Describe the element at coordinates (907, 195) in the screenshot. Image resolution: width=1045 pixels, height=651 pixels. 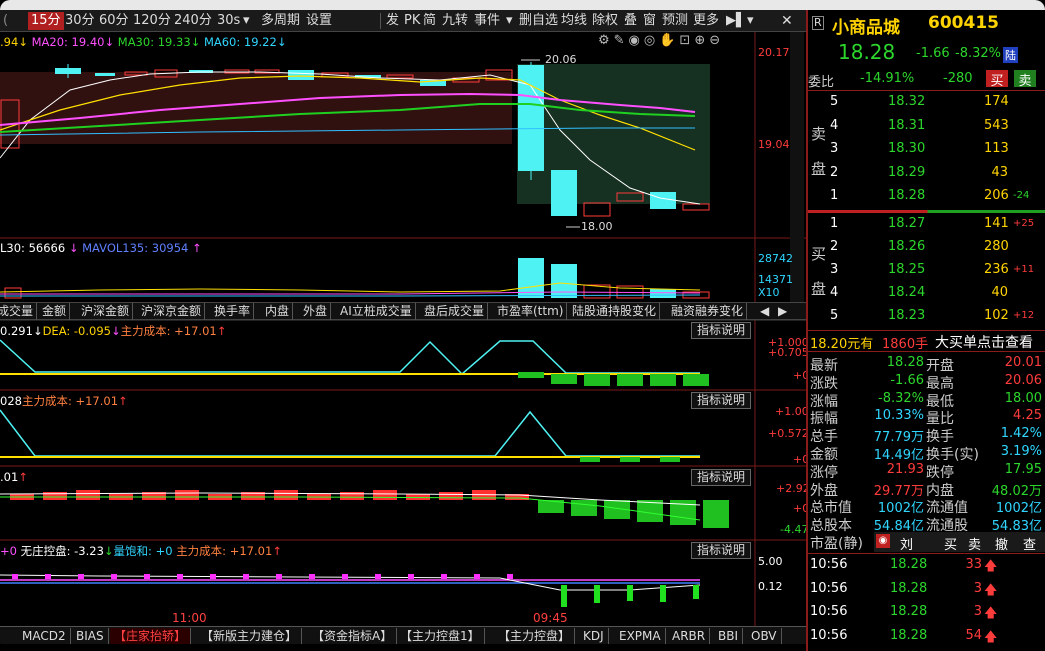
I see `ask-price: 18.28` at that location.